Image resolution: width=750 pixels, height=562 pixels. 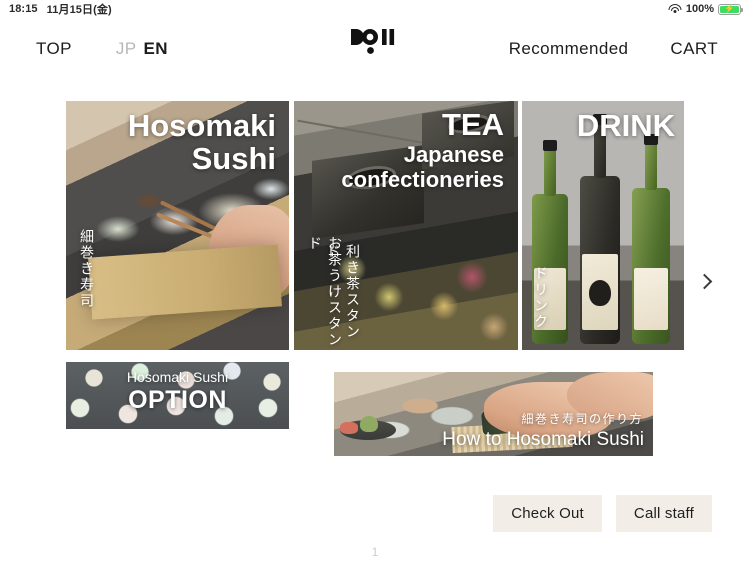 What do you see at coordinates (663, 513) in the screenshot?
I see `call-staff-button: Call staff` at bounding box center [663, 513].